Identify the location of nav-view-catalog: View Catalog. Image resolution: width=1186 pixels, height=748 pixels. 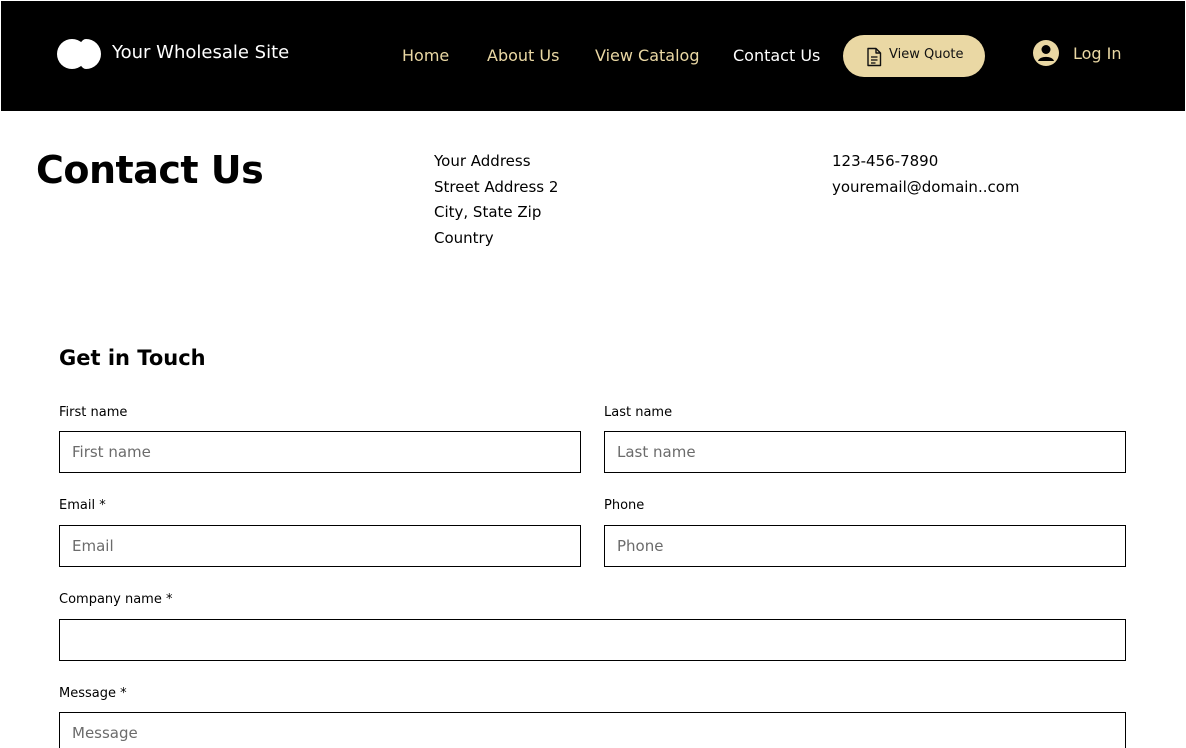
(647, 55).